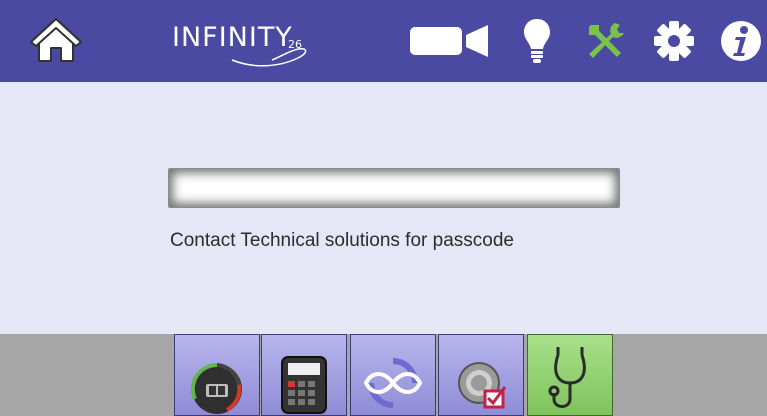 The width and height of the screenshot is (767, 416). What do you see at coordinates (741, 41) in the screenshot?
I see `info-icon` at bounding box center [741, 41].